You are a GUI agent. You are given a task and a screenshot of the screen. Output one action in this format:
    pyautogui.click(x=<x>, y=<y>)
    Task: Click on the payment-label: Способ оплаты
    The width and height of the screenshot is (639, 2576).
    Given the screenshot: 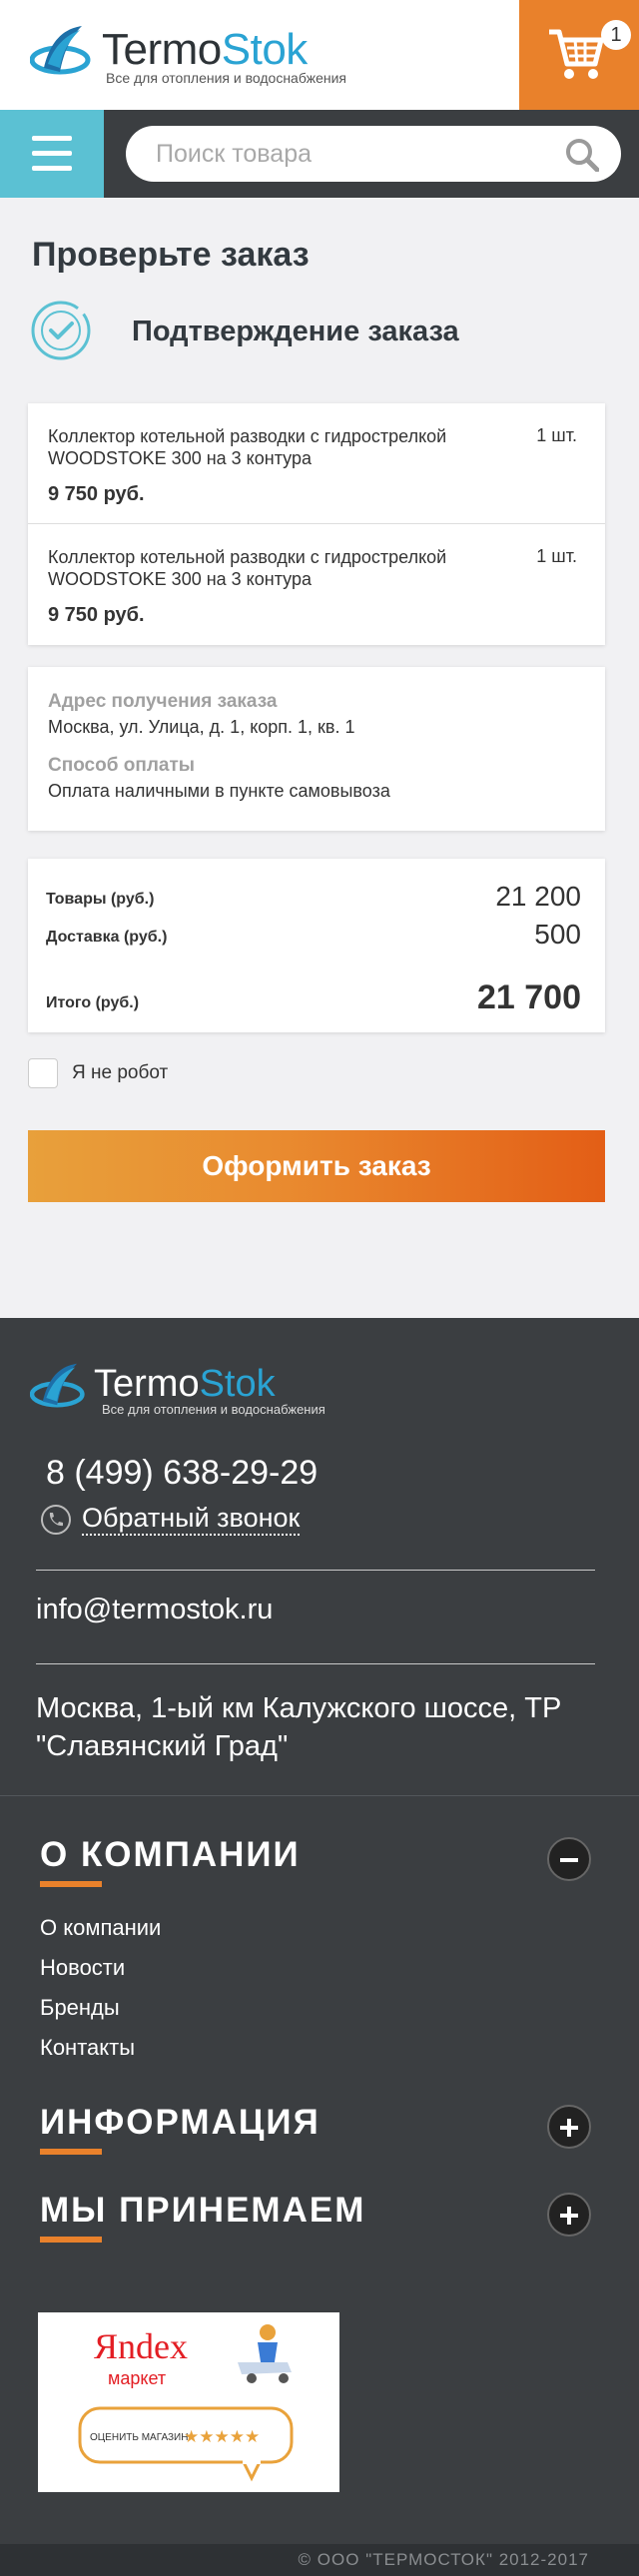 What is the action you would take?
    pyautogui.click(x=121, y=765)
    